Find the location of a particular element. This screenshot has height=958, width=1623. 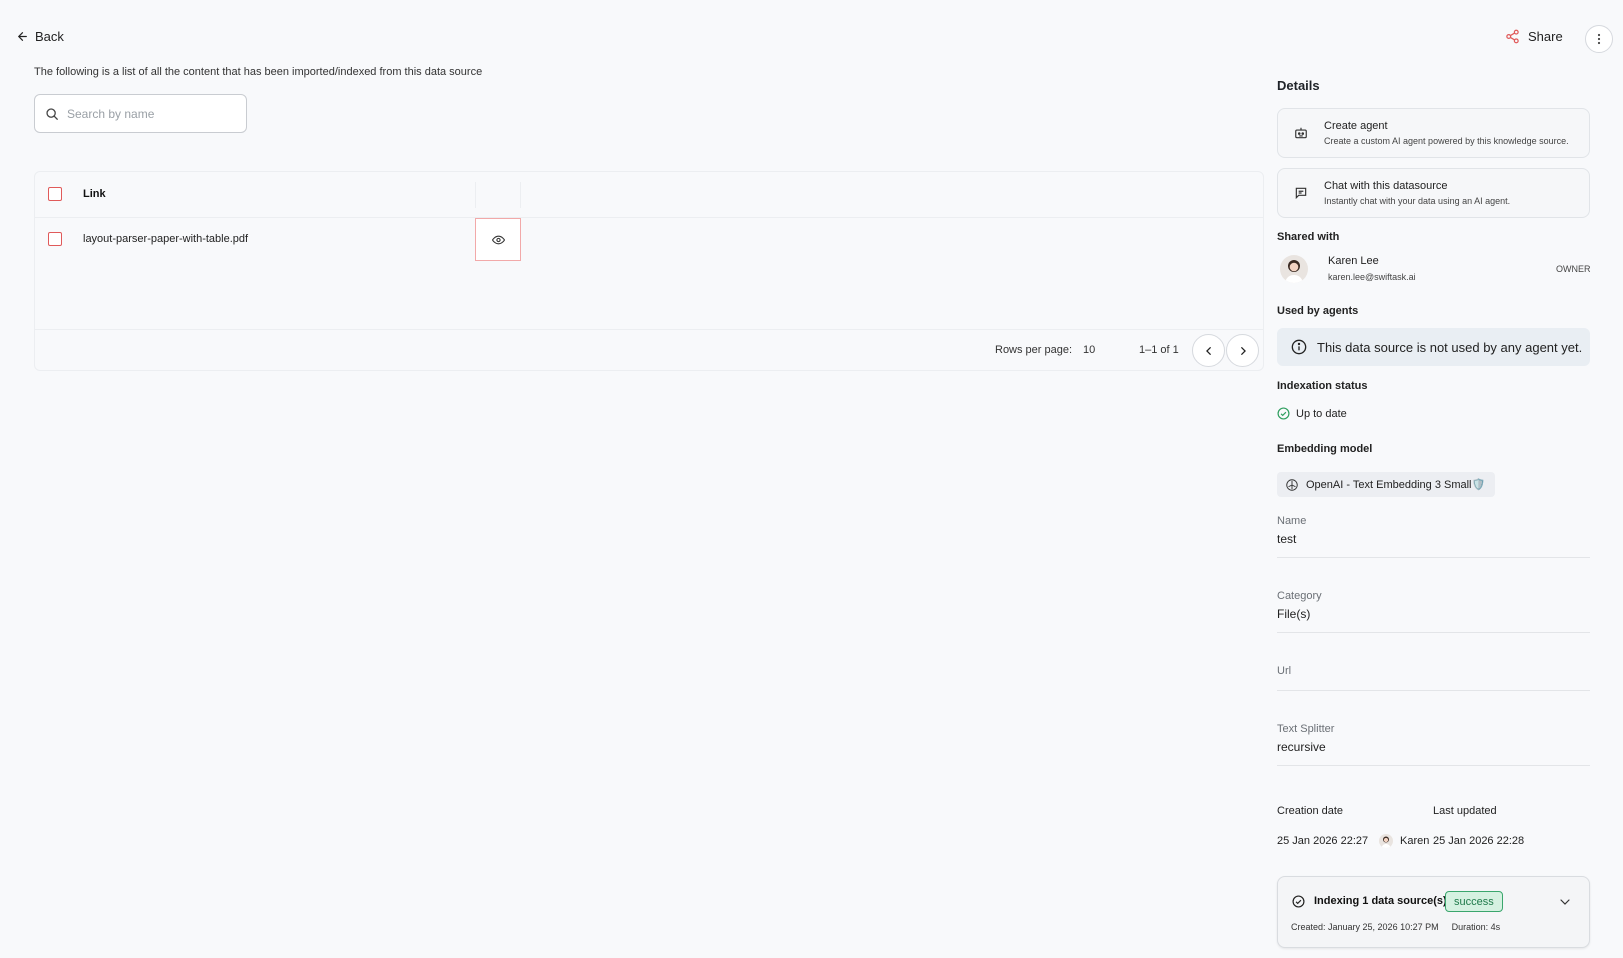

embedding-model-chip: OpenAI - Text Embedding 3 Small🛡️ is located at coordinates (1386, 484).